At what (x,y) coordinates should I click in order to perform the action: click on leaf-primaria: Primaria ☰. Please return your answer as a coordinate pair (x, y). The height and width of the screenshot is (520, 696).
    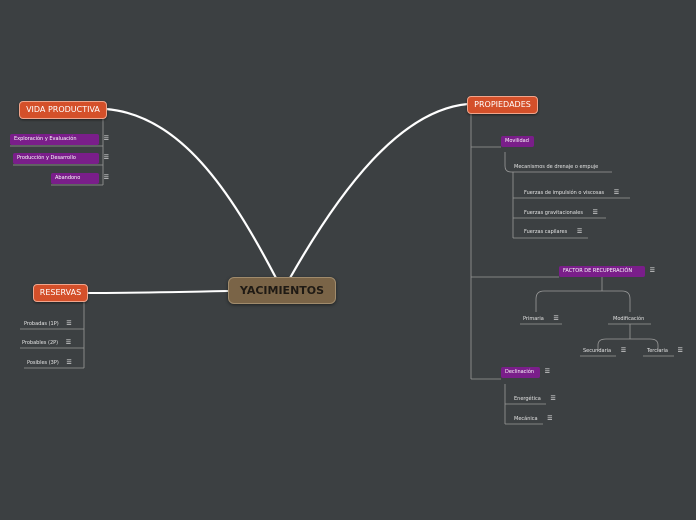
    Looking at the image, I should click on (541, 319).